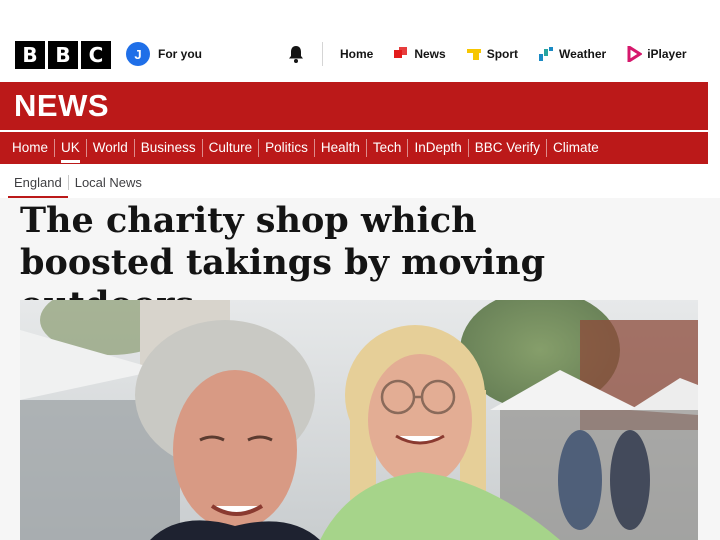 This screenshot has width=720, height=540. Describe the element at coordinates (502, 54) in the screenshot. I see `topnav-label: Sport` at that location.